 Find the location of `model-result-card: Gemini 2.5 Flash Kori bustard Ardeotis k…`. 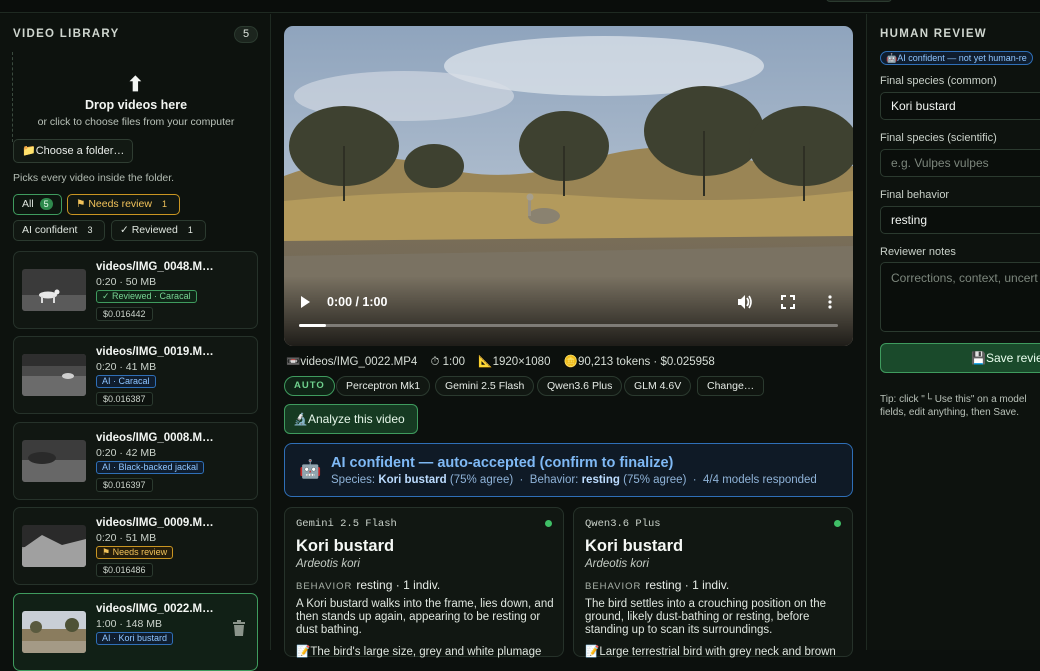

model-result-card: Gemini 2.5 Flash Kori bustard Ardeotis k… is located at coordinates (424, 582).